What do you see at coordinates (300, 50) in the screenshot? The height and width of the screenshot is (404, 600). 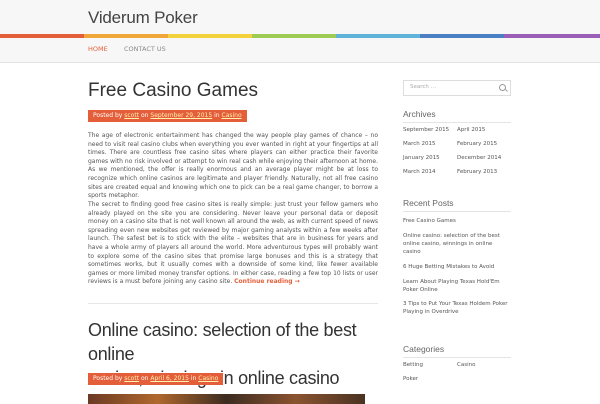 I see `main-nav: HOME CONTACT US` at bounding box center [300, 50].